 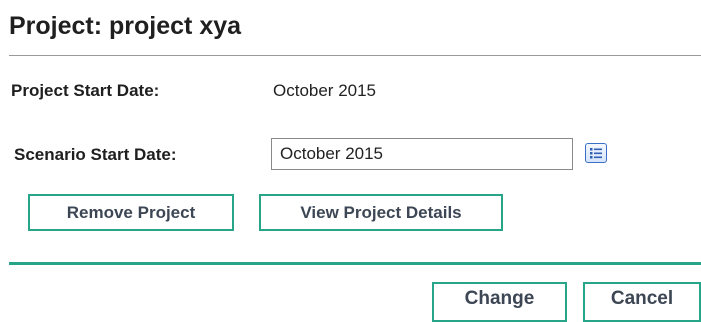 I want to click on scenario-start-date-input, so click(x=422, y=154).